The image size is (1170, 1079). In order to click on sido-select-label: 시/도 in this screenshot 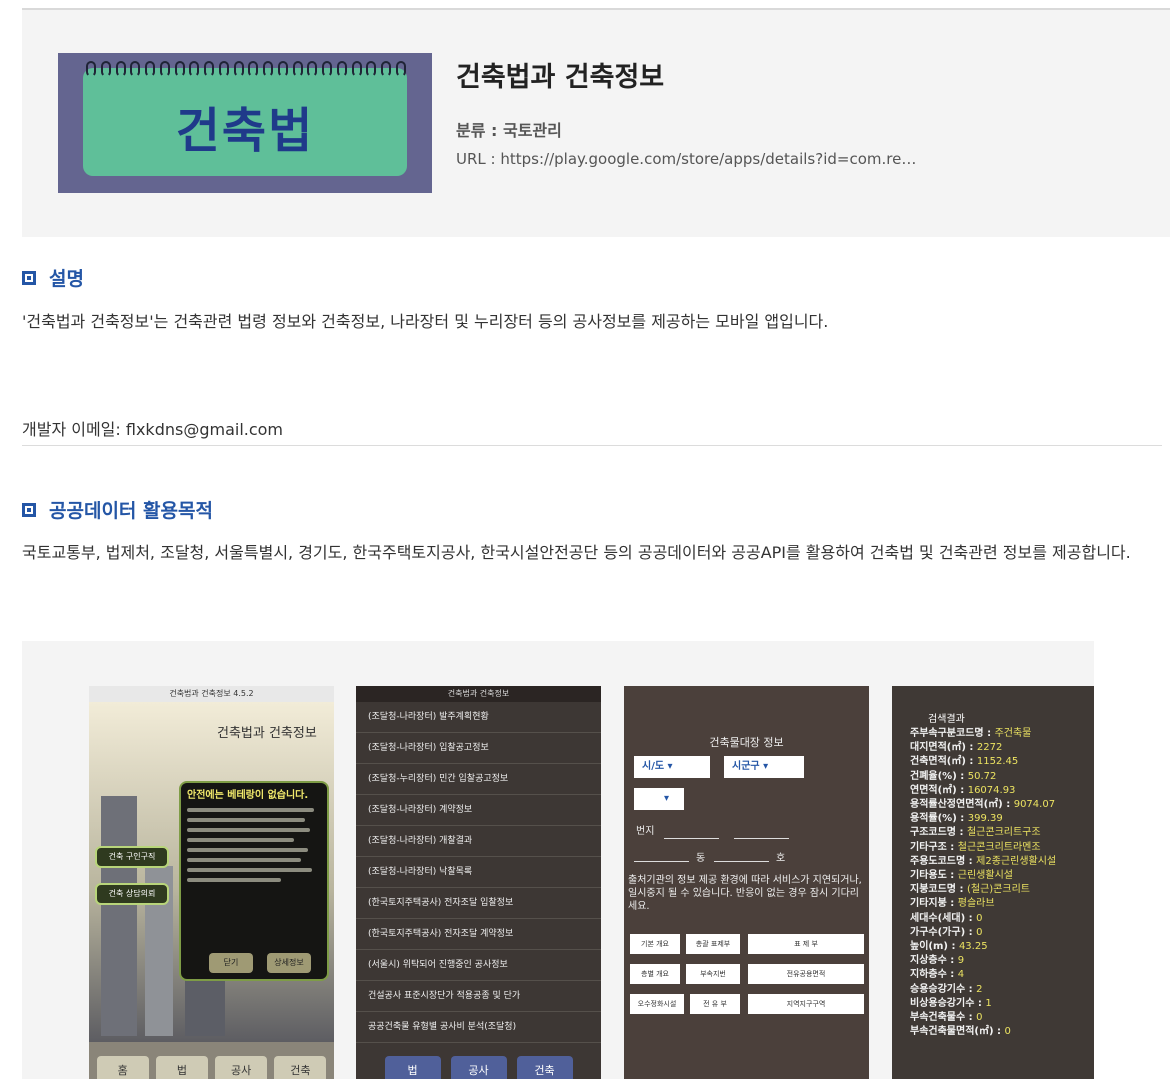, I will do `click(653, 766)`.